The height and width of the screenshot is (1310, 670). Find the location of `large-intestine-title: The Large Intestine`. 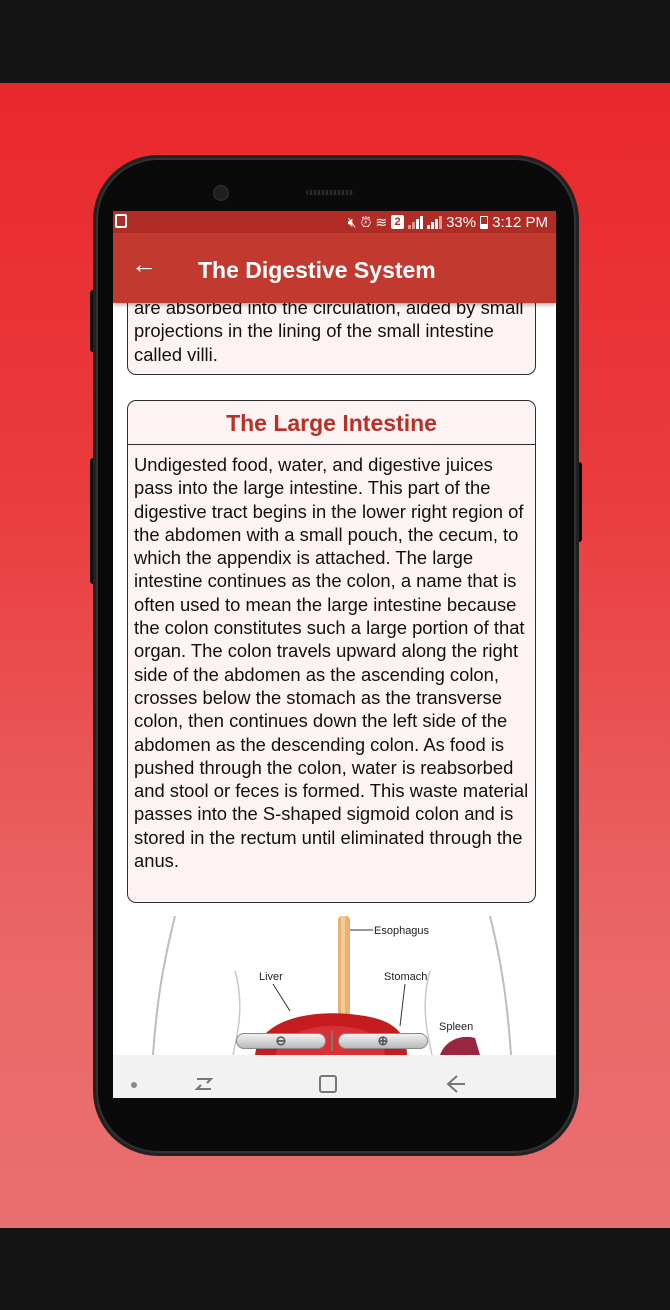

large-intestine-title: The Large Intestine is located at coordinates (331, 423).